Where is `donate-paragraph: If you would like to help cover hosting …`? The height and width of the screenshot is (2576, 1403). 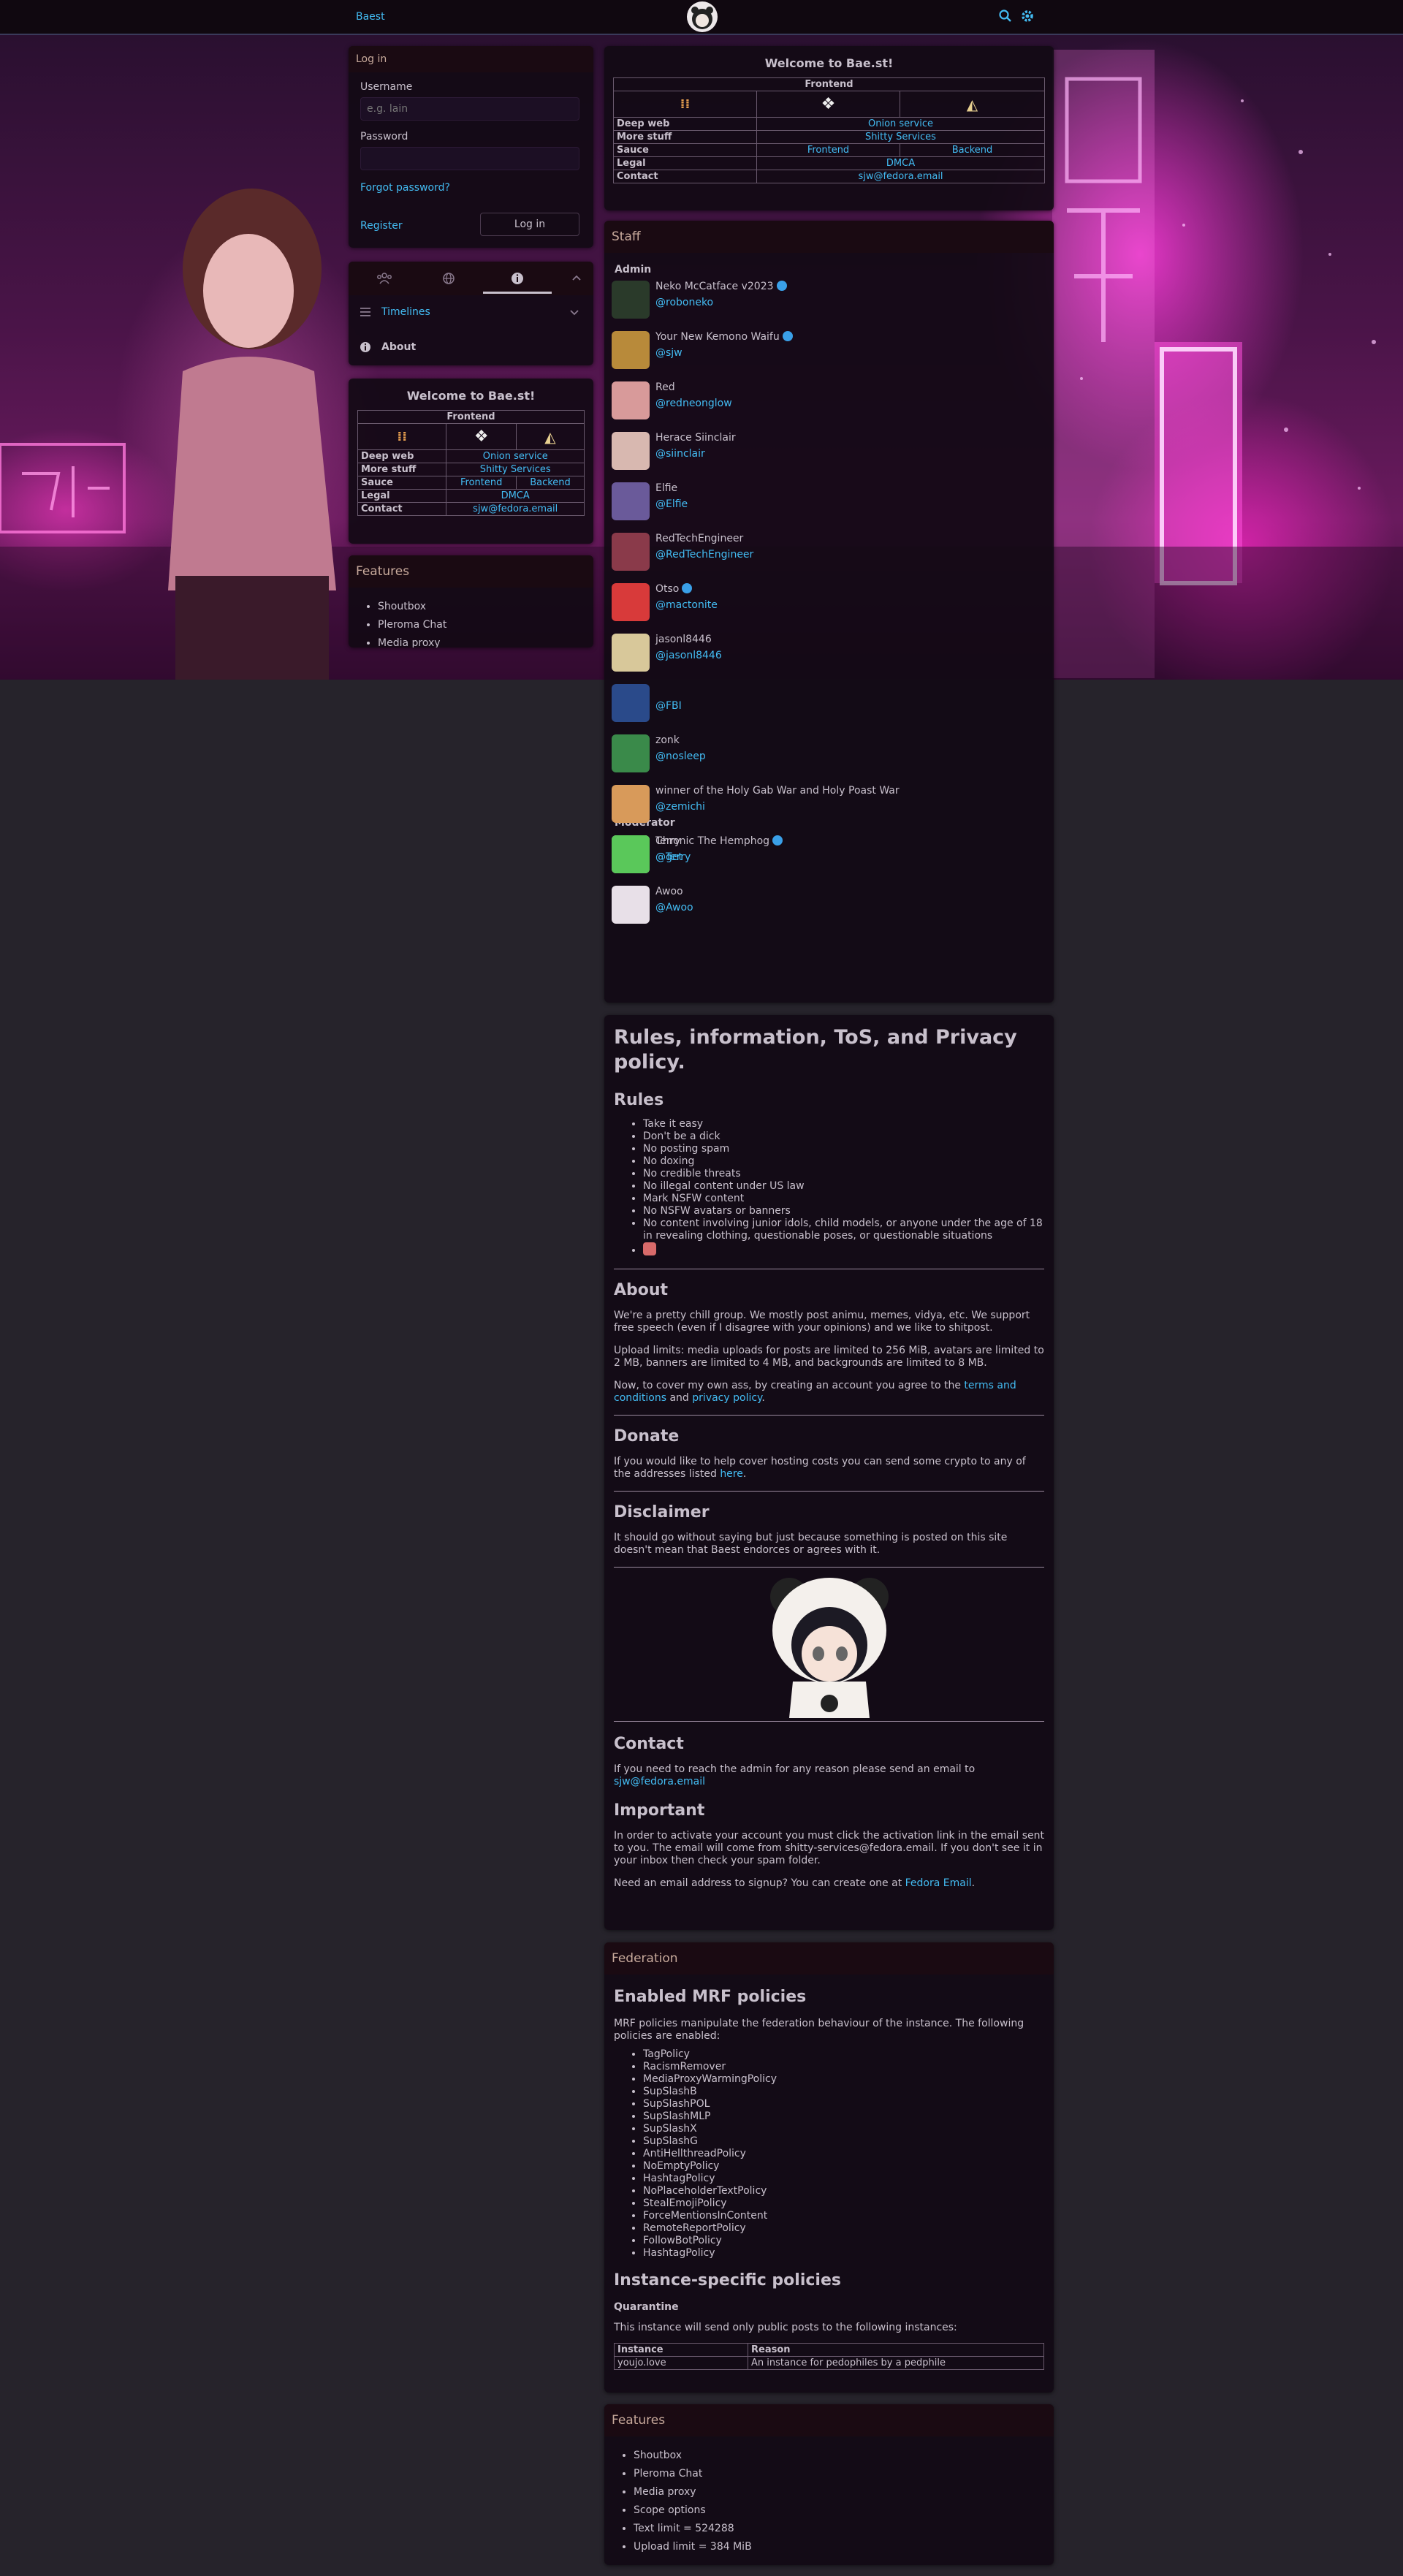
donate-paragraph: If you would like to help cover hosting … is located at coordinates (829, 1468).